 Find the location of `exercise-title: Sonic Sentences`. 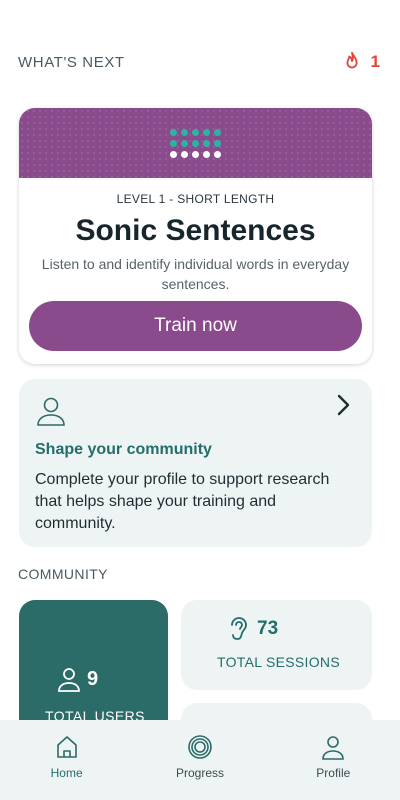

exercise-title: Sonic Sentences is located at coordinates (195, 230).